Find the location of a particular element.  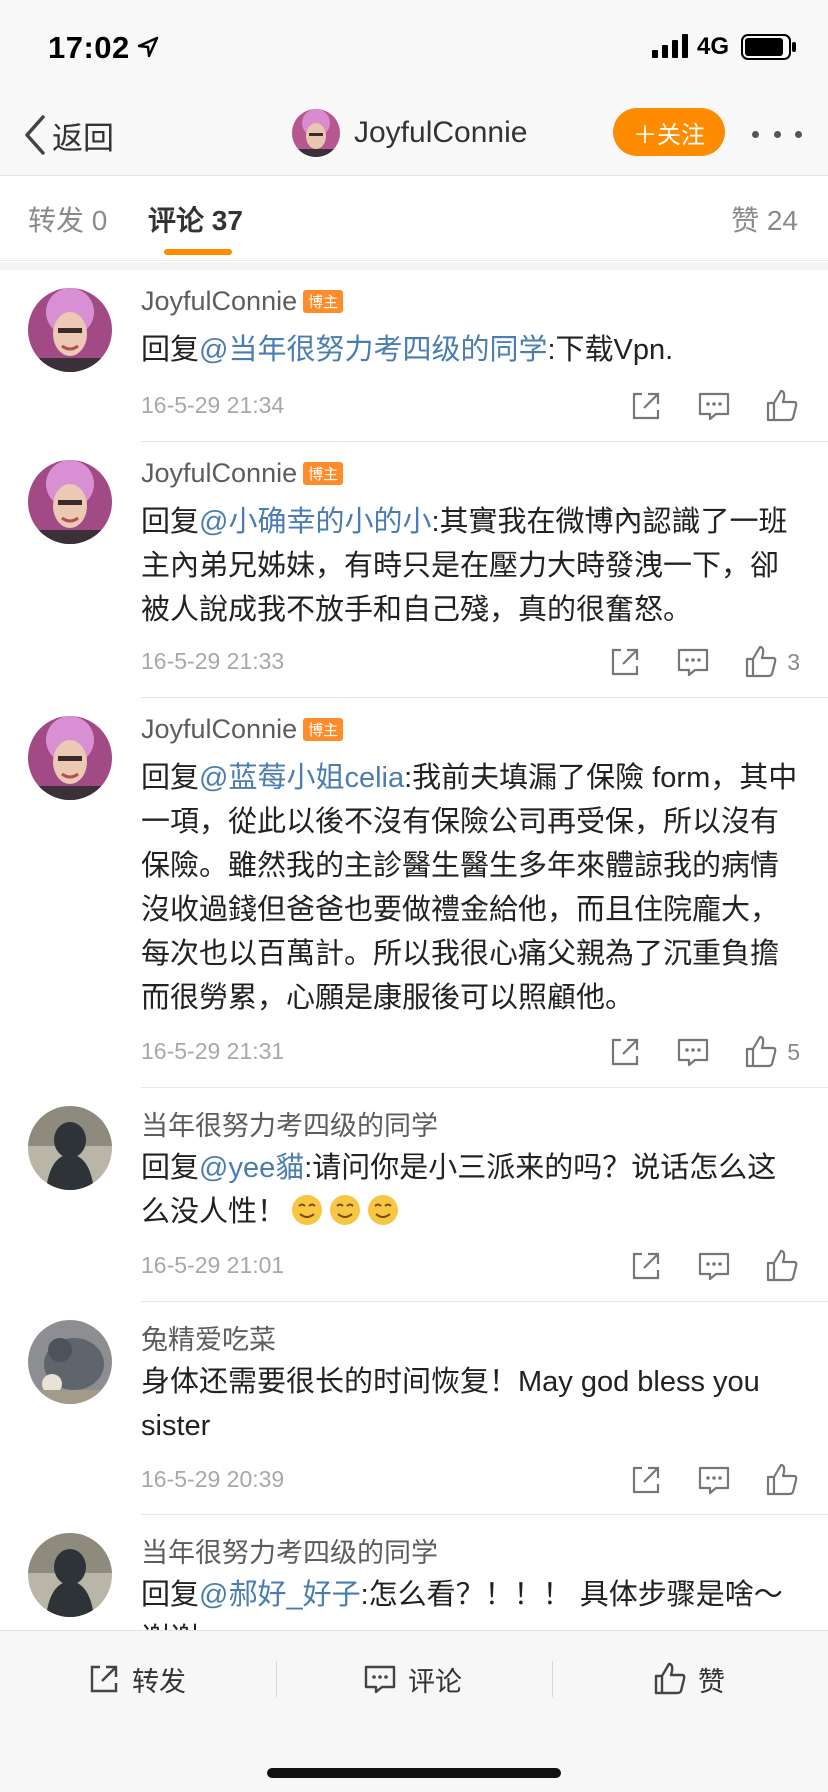

mention-link: @yee貓 is located at coordinates (251, 1168).